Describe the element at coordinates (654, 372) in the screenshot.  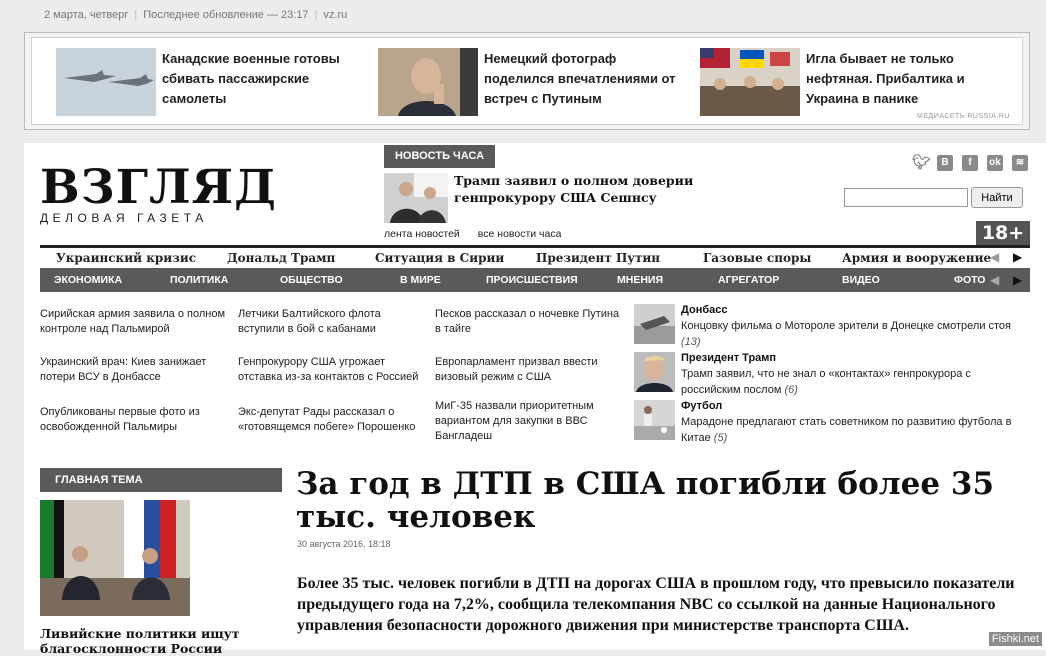
I see `news-thumb-trump` at that location.